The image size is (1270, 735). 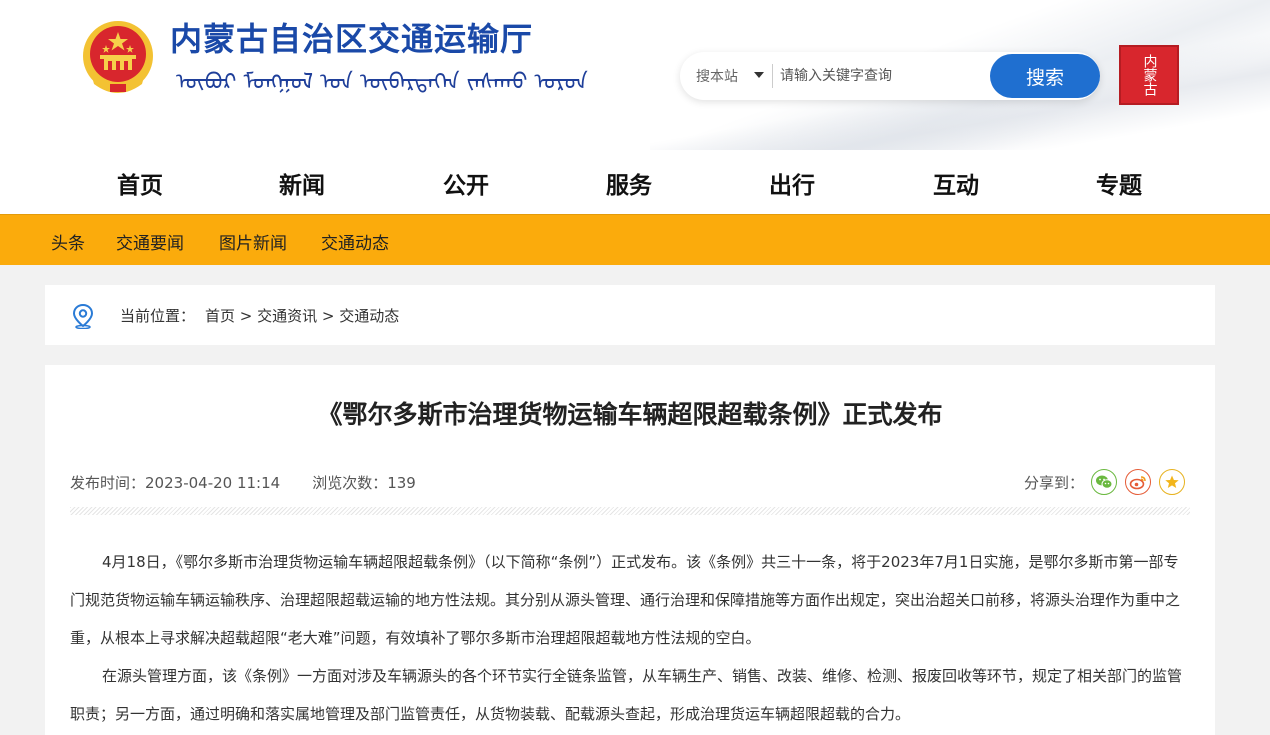 What do you see at coordinates (108, 483) in the screenshot?
I see `publish-time-label: 发布时间：` at bounding box center [108, 483].